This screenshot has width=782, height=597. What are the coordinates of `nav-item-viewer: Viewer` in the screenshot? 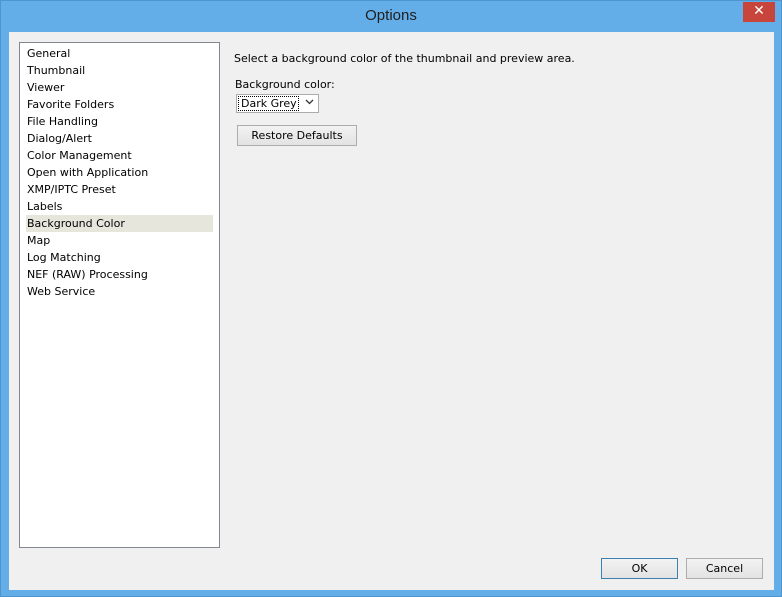 It's located at (119, 87).